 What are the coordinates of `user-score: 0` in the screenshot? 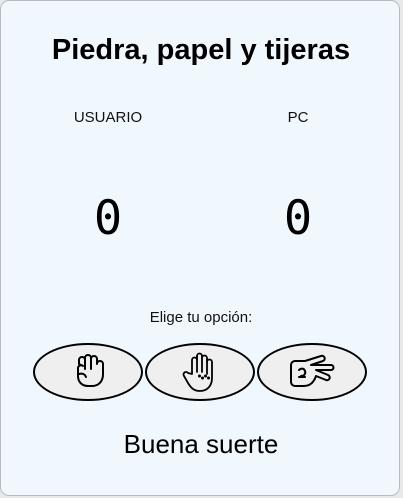 It's located at (108, 218).